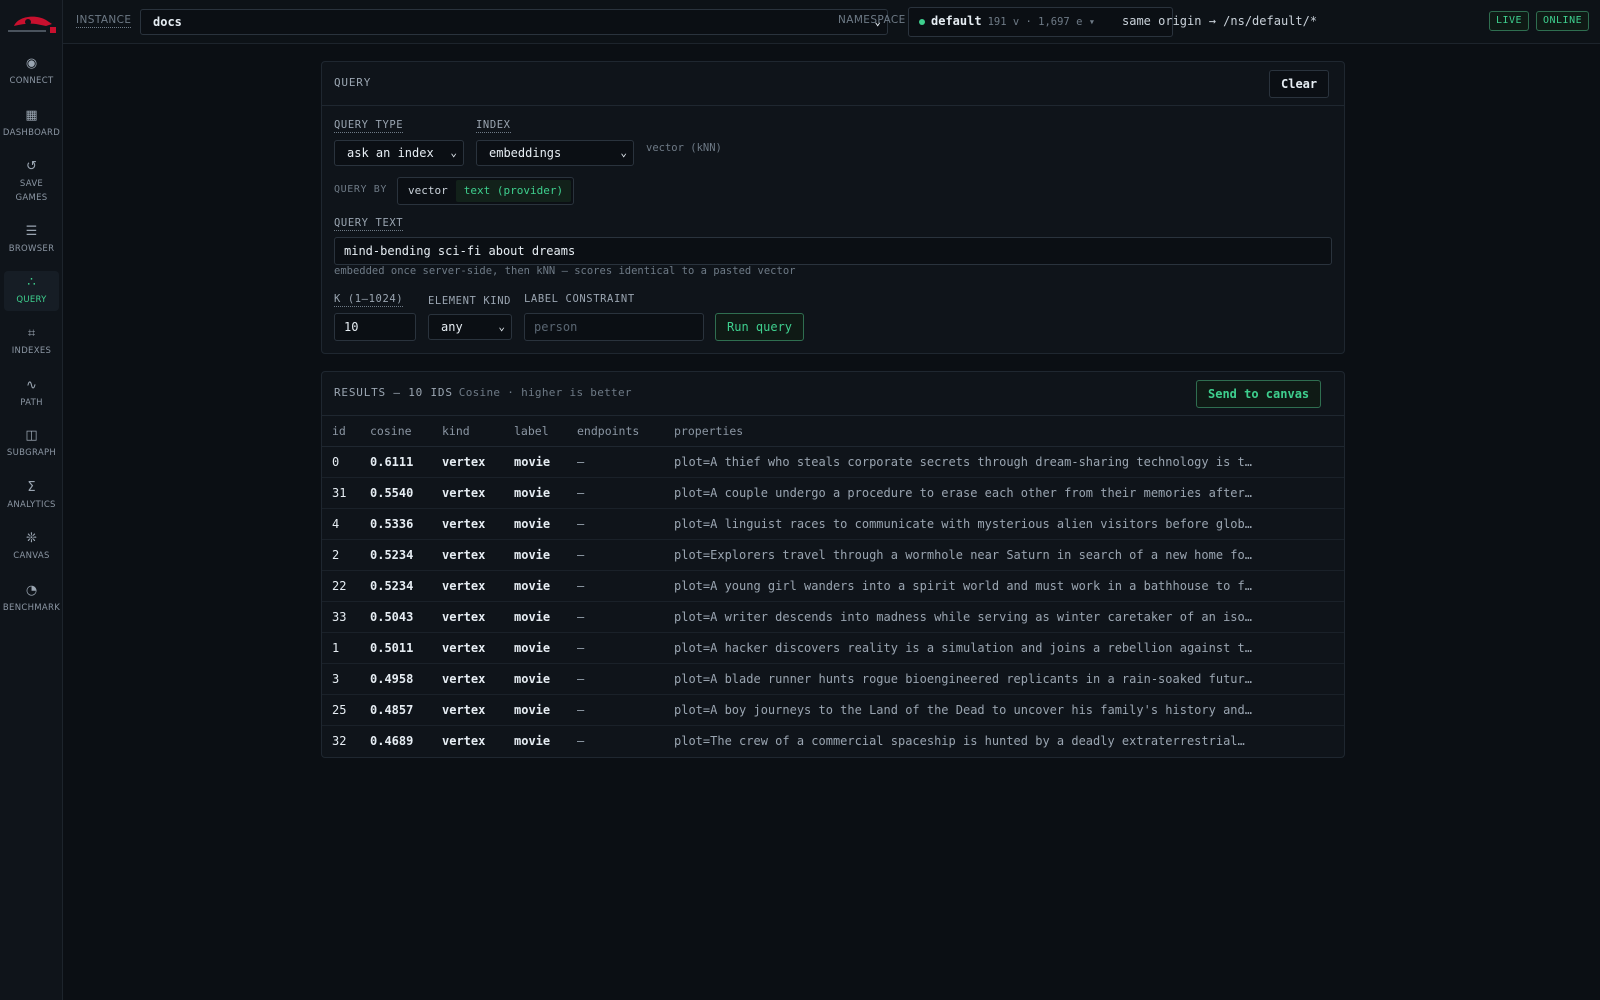  Describe the element at coordinates (493, 126) in the screenshot. I see `index-label: INDEX` at that location.